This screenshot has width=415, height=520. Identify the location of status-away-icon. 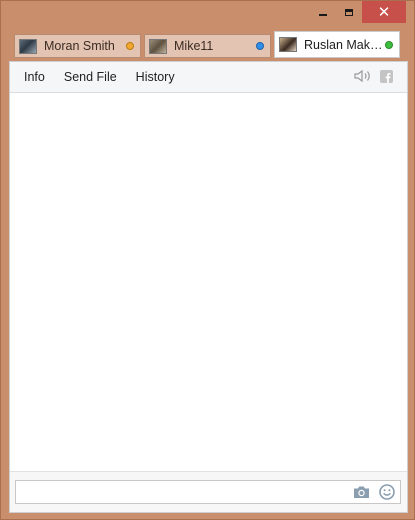
(130, 46).